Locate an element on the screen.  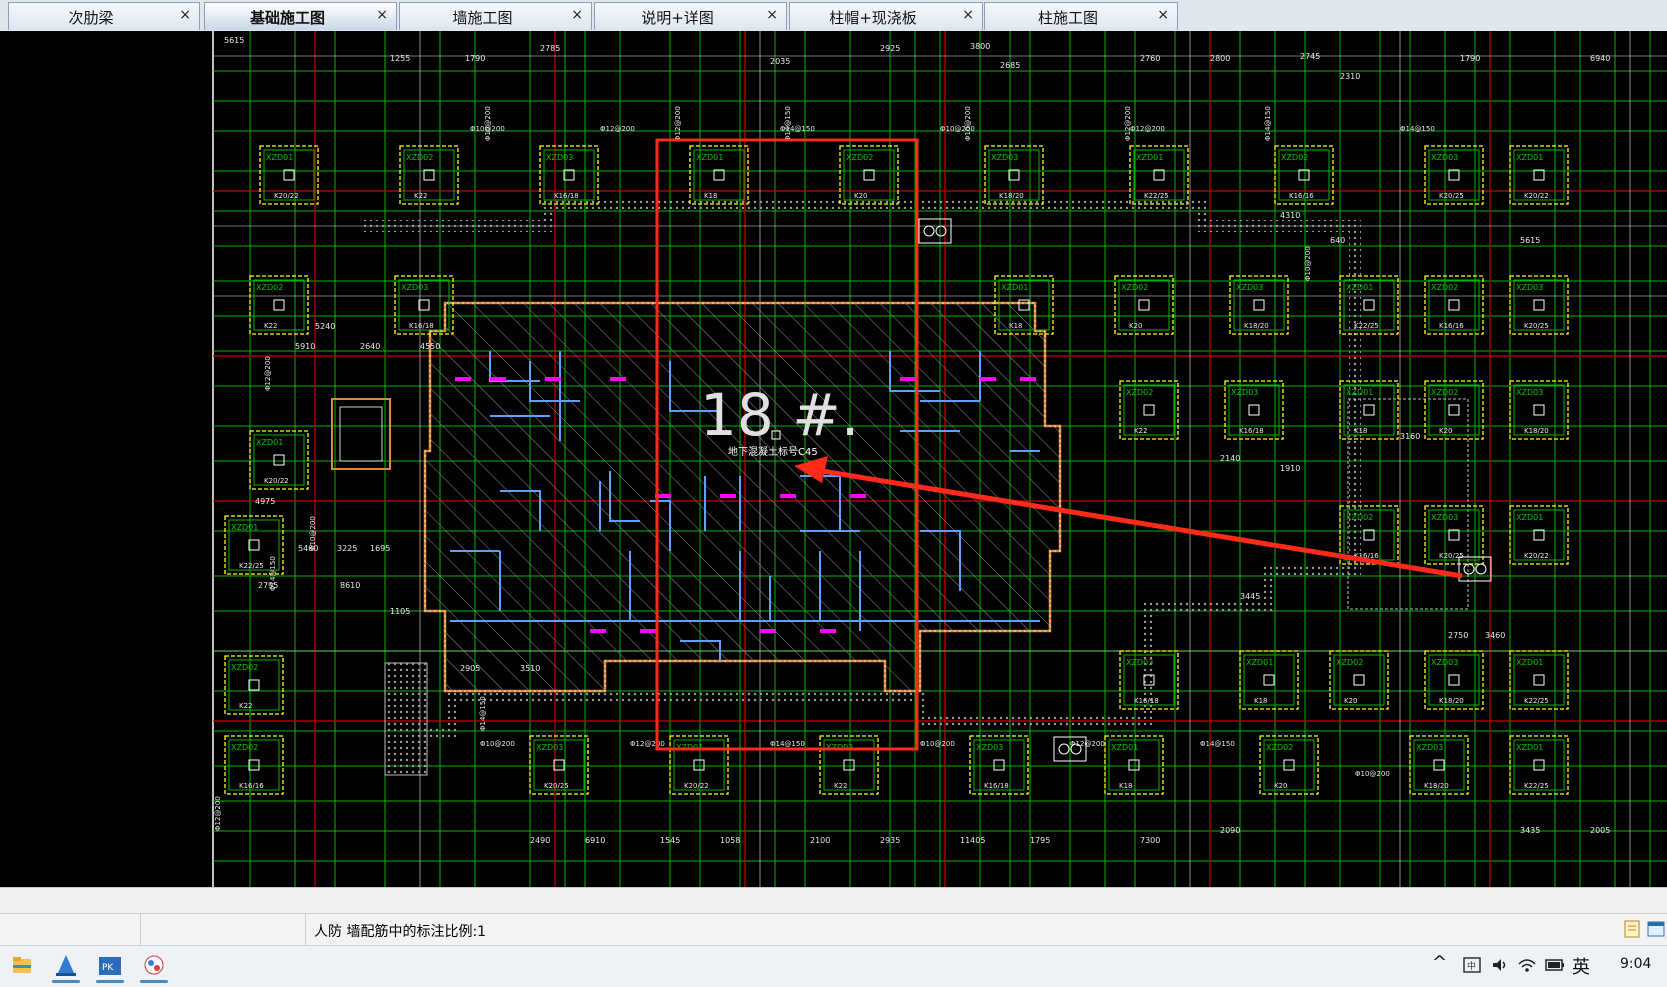
file-explorer-icon is located at coordinates (22, 966).